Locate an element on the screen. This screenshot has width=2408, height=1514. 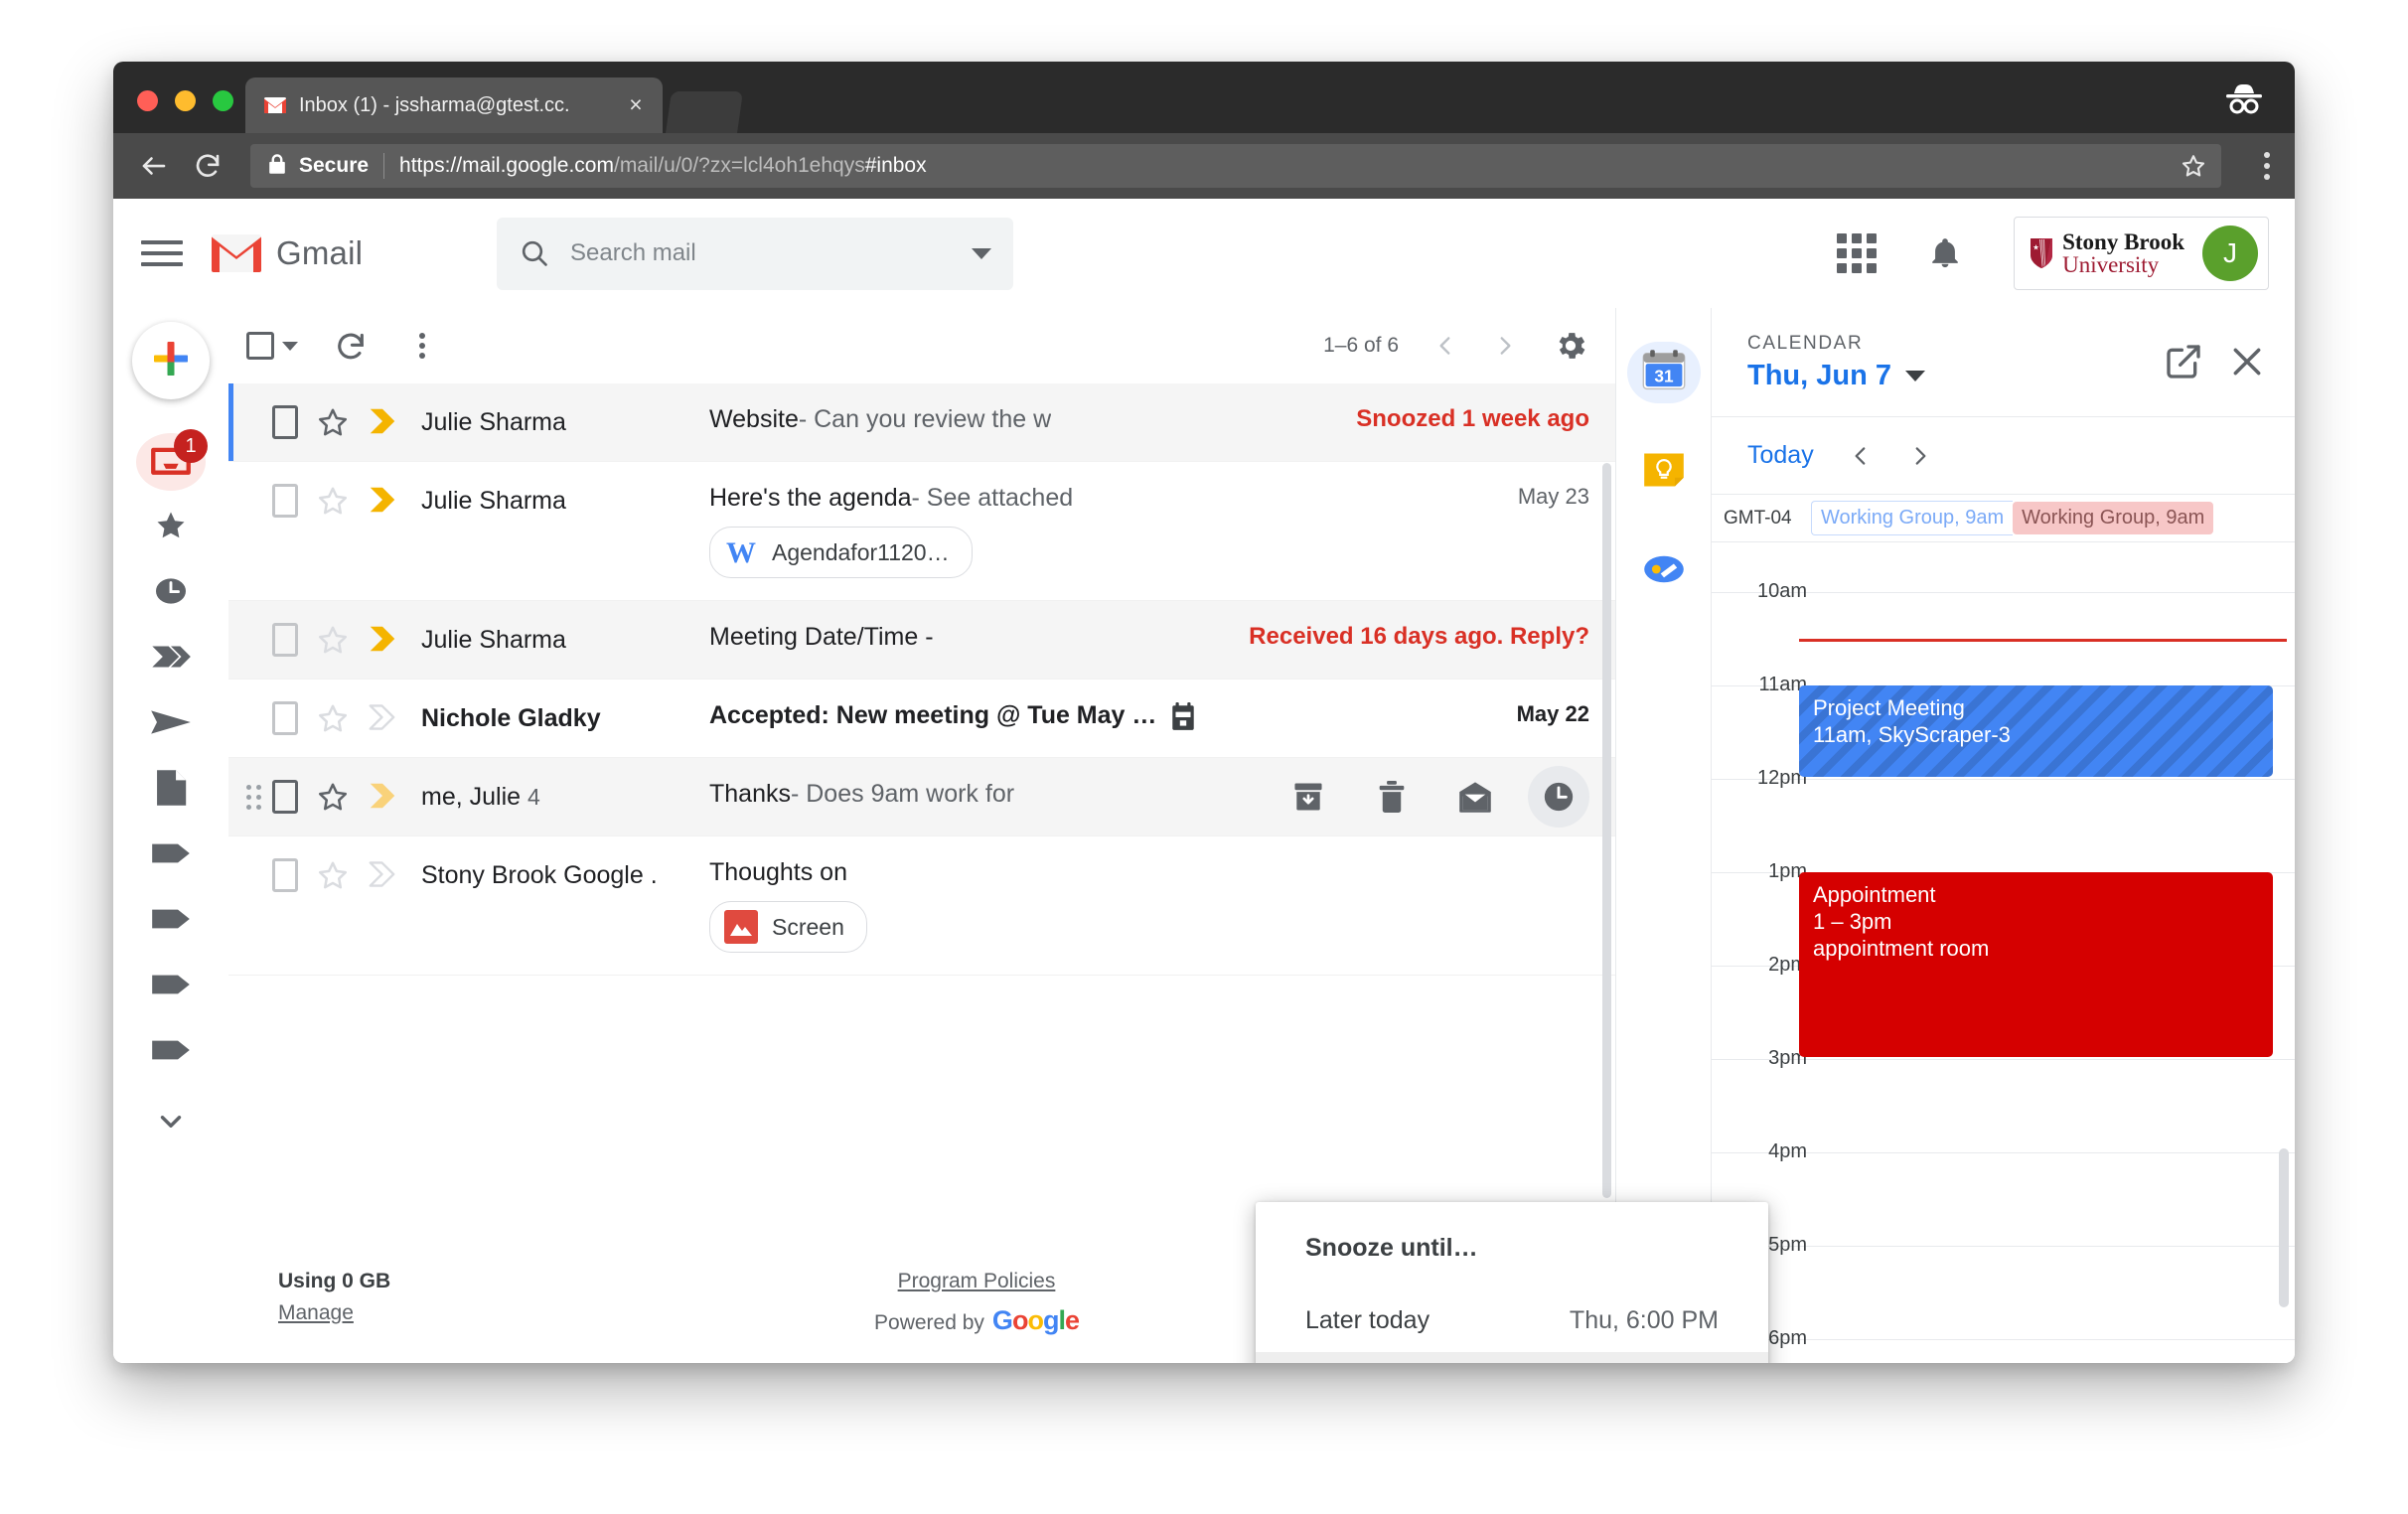
more-options-three-dot-menu-icon is located at coordinates (422, 346).